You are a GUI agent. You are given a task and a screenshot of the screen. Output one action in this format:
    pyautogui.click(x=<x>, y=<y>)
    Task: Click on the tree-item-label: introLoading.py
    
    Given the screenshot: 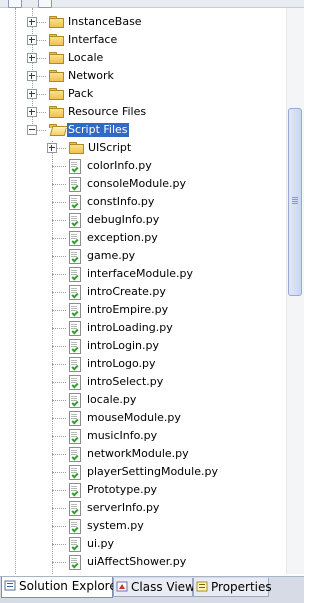 What is the action you would take?
    pyautogui.click(x=130, y=327)
    